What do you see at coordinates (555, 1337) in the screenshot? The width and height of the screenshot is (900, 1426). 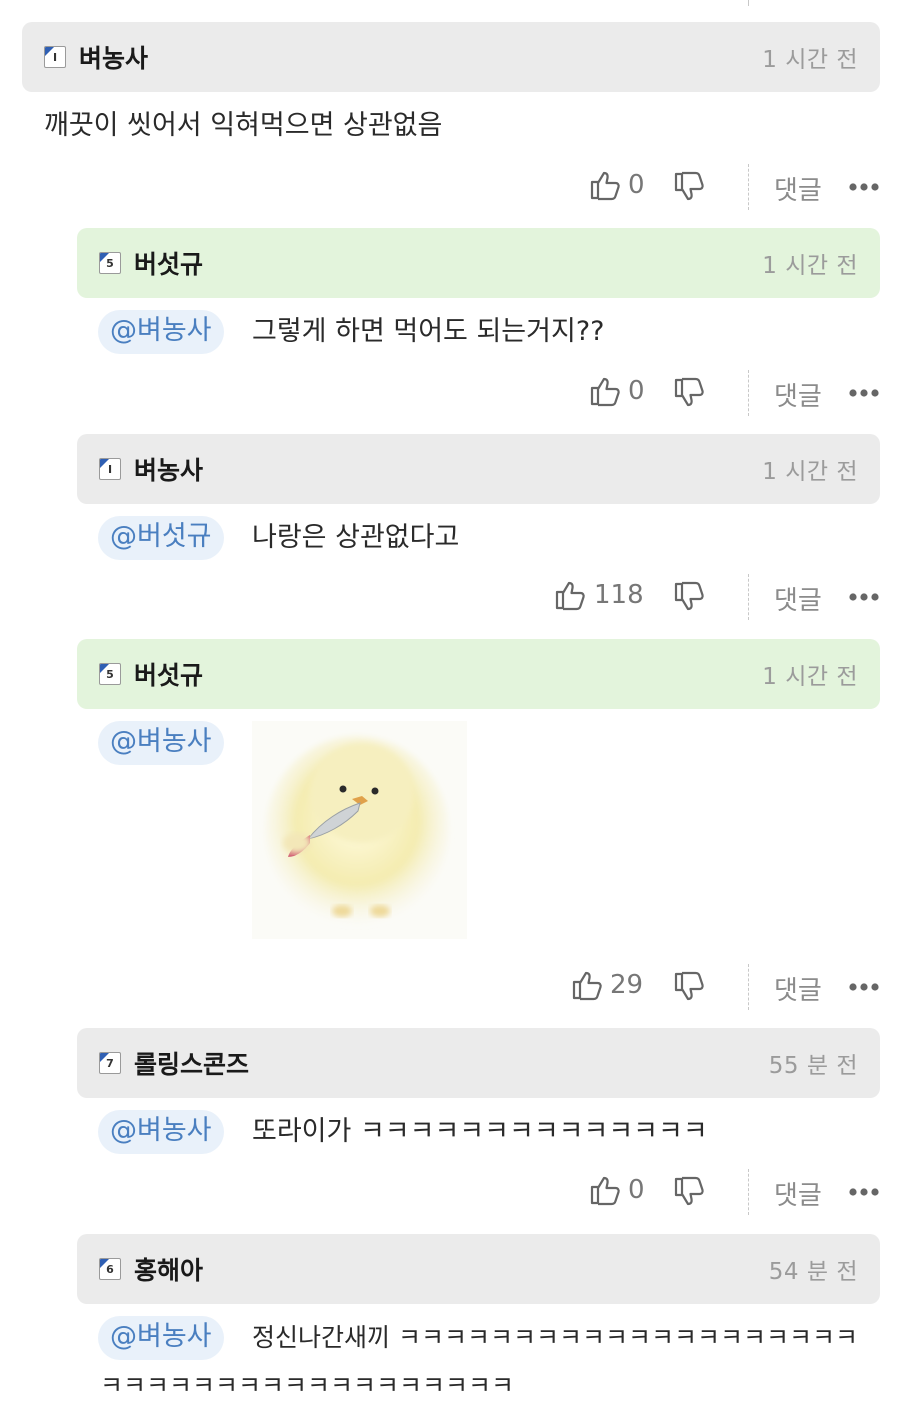 I see `comment-text: 정신나간새끼 ㅋㅋㅋㅋㅋㅋㅋㅋㅋㅋㅋㅋㅋㅋㅋㅋㅋㅋㅋㅋ` at bounding box center [555, 1337].